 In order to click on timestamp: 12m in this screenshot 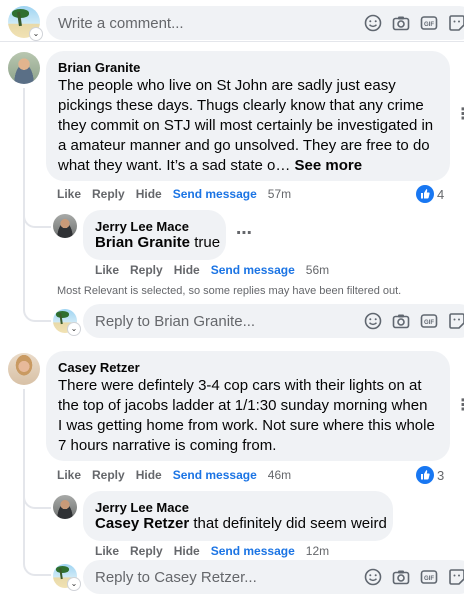, I will do `click(317, 551)`.